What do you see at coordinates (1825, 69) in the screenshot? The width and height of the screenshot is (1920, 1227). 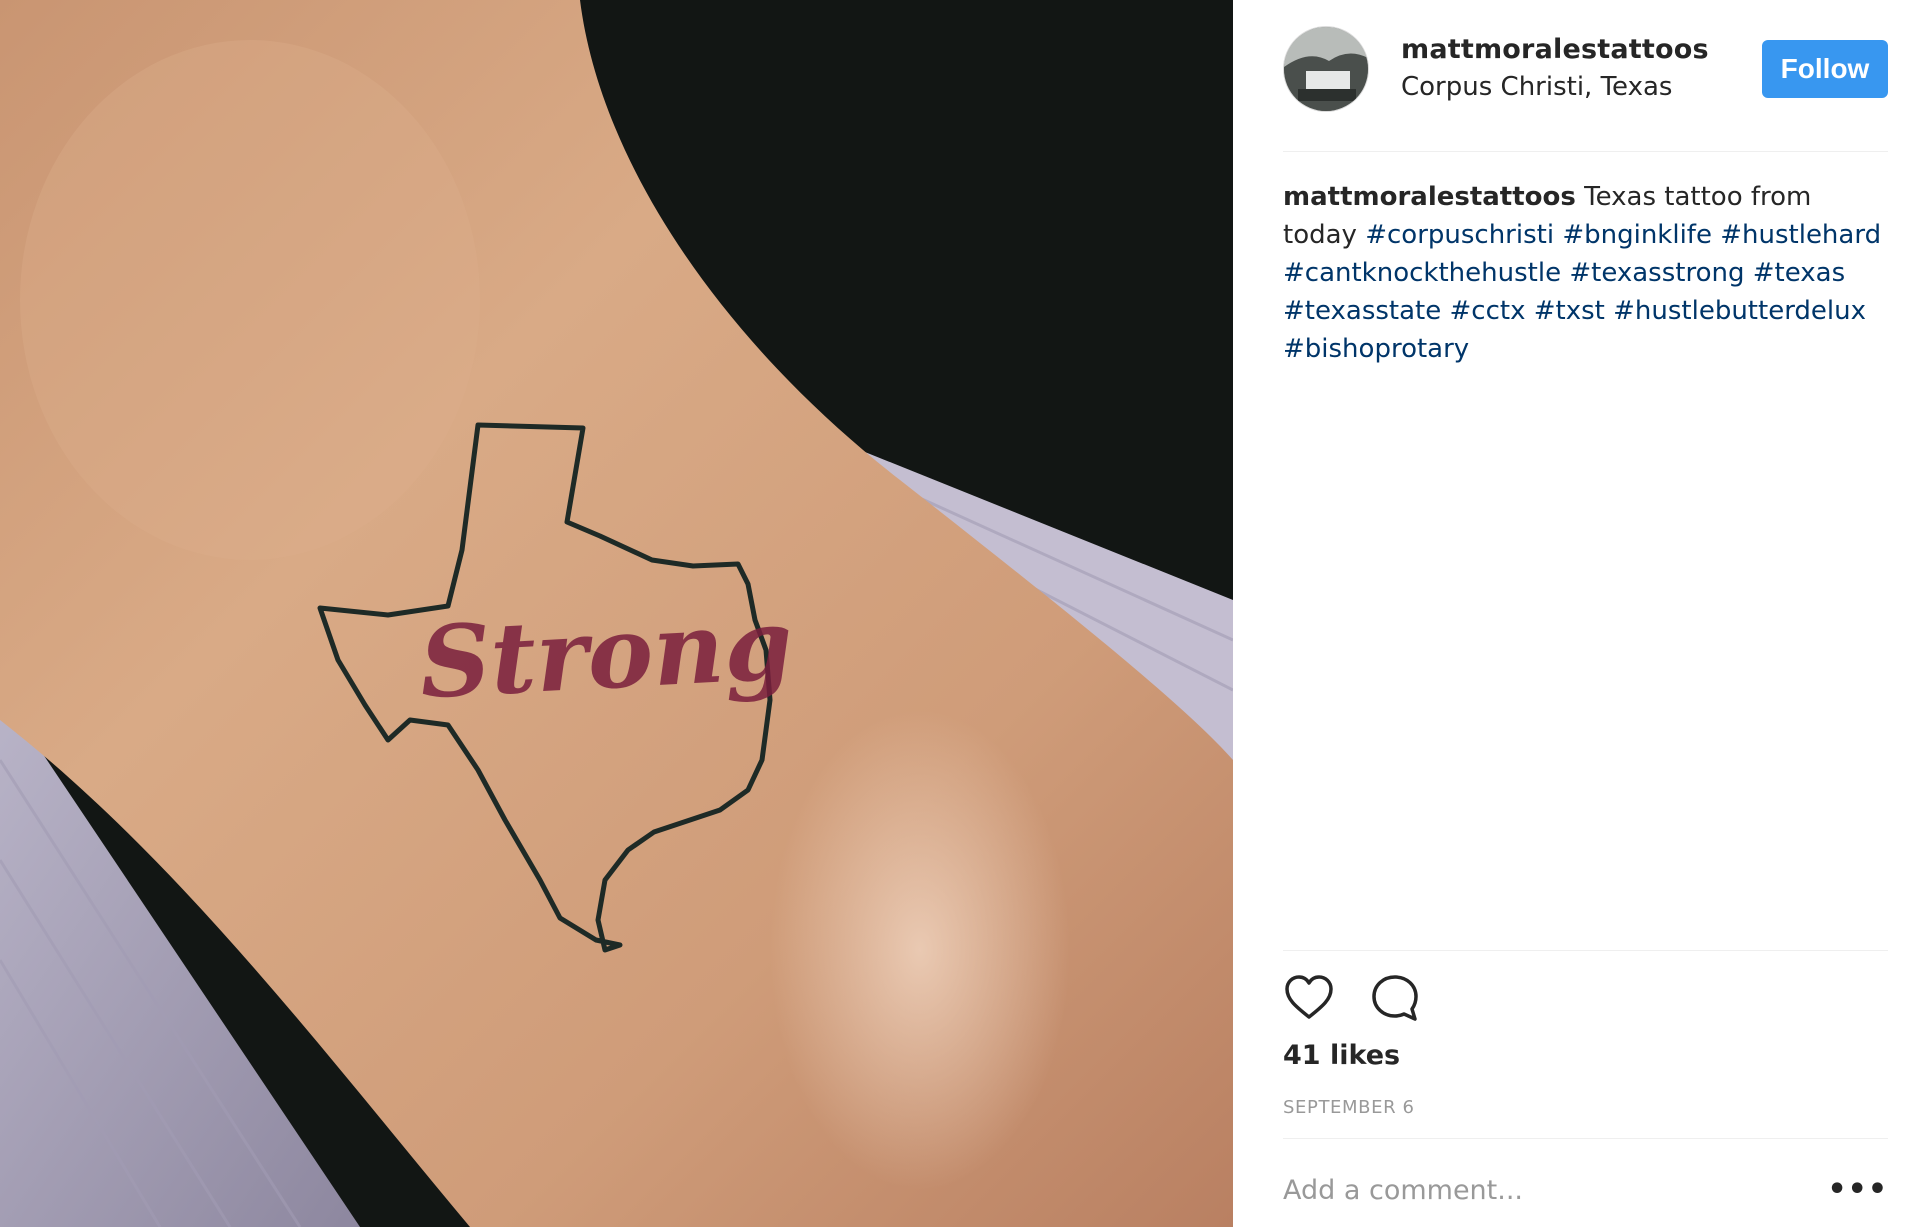 I see `follow-button: Follow` at bounding box center [1825, 69].